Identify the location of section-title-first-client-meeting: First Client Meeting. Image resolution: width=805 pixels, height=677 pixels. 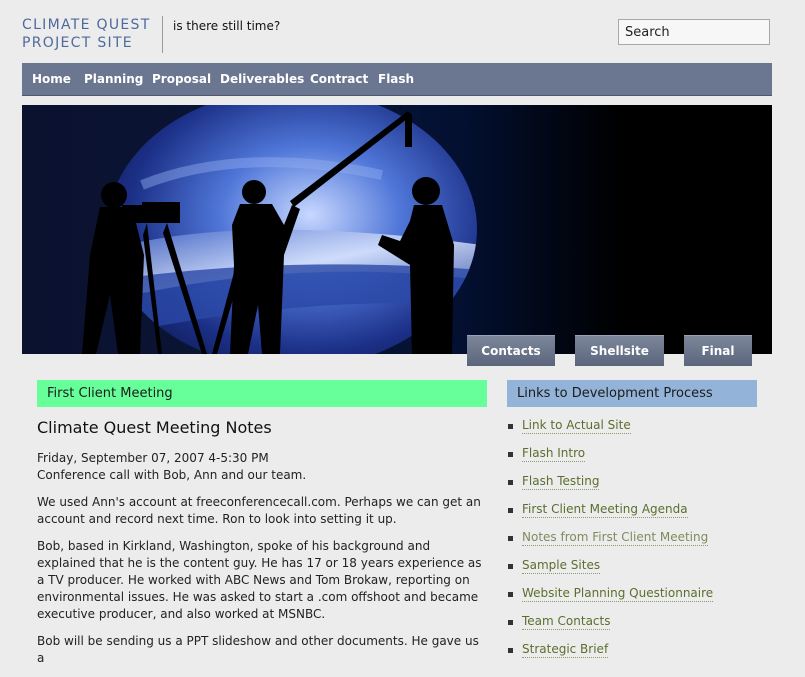
(262, 393).